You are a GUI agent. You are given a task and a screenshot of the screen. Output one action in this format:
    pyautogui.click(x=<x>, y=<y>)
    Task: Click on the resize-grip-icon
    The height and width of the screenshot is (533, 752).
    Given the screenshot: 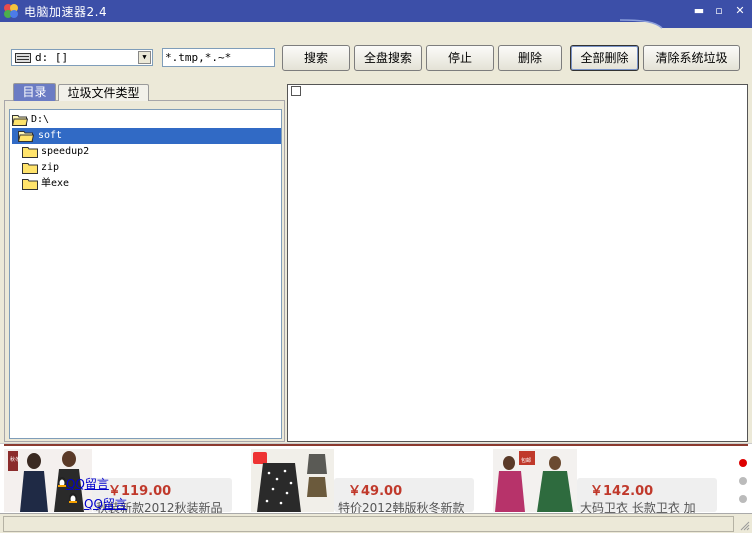 What is the action you would take?
    pyautogui.click(x=744, y=525)
    